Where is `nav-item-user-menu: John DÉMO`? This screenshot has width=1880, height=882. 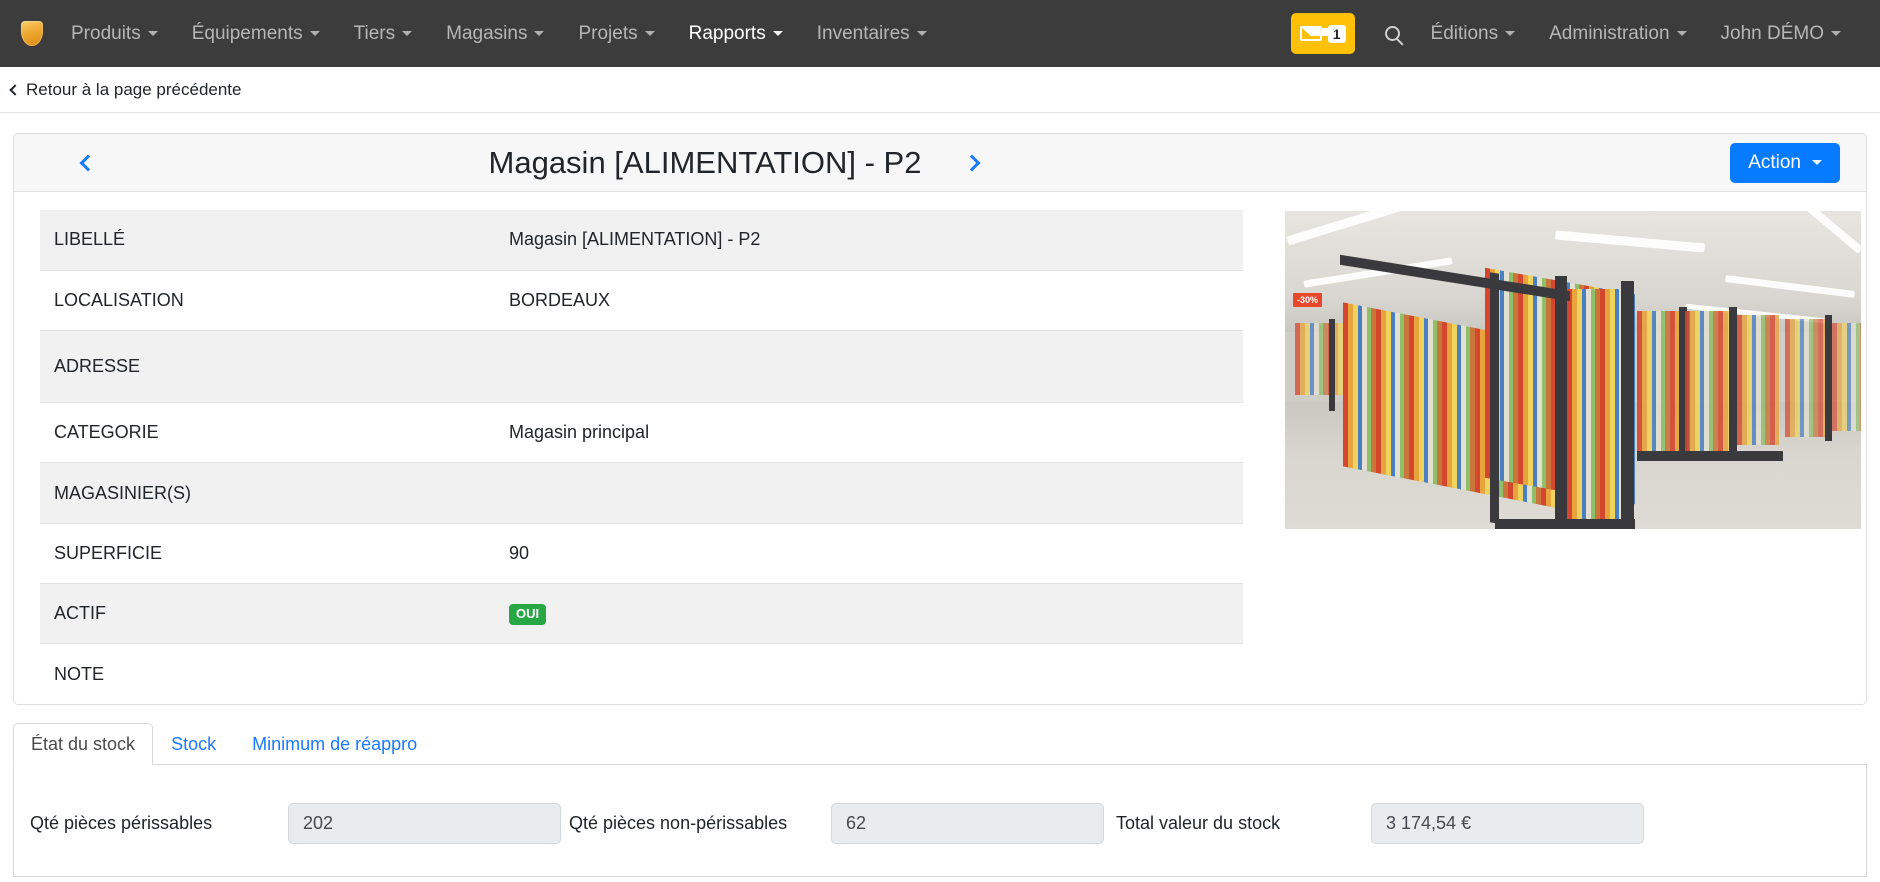 nav-item-user-menu: John DÉMO is located at coordinates (1781, 34).